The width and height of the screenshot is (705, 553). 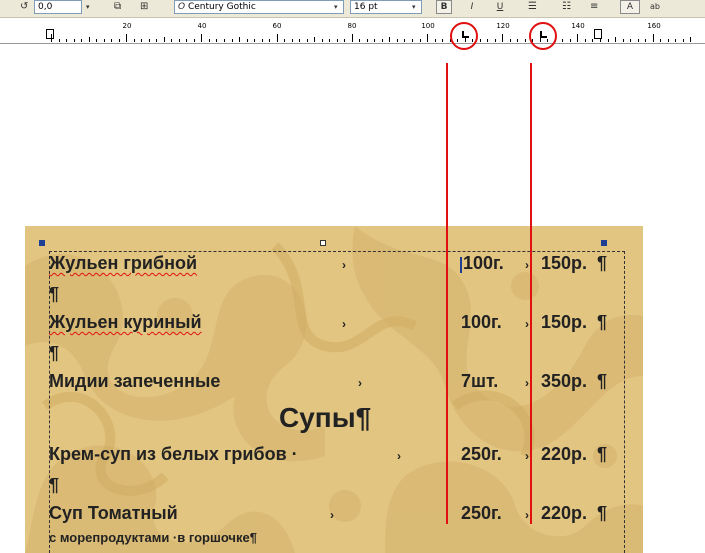 What do you see at coordinates (134, 381) in the screenshot?
I see `dish-name: Мидии запеченные` at bounding box center [134, 381].